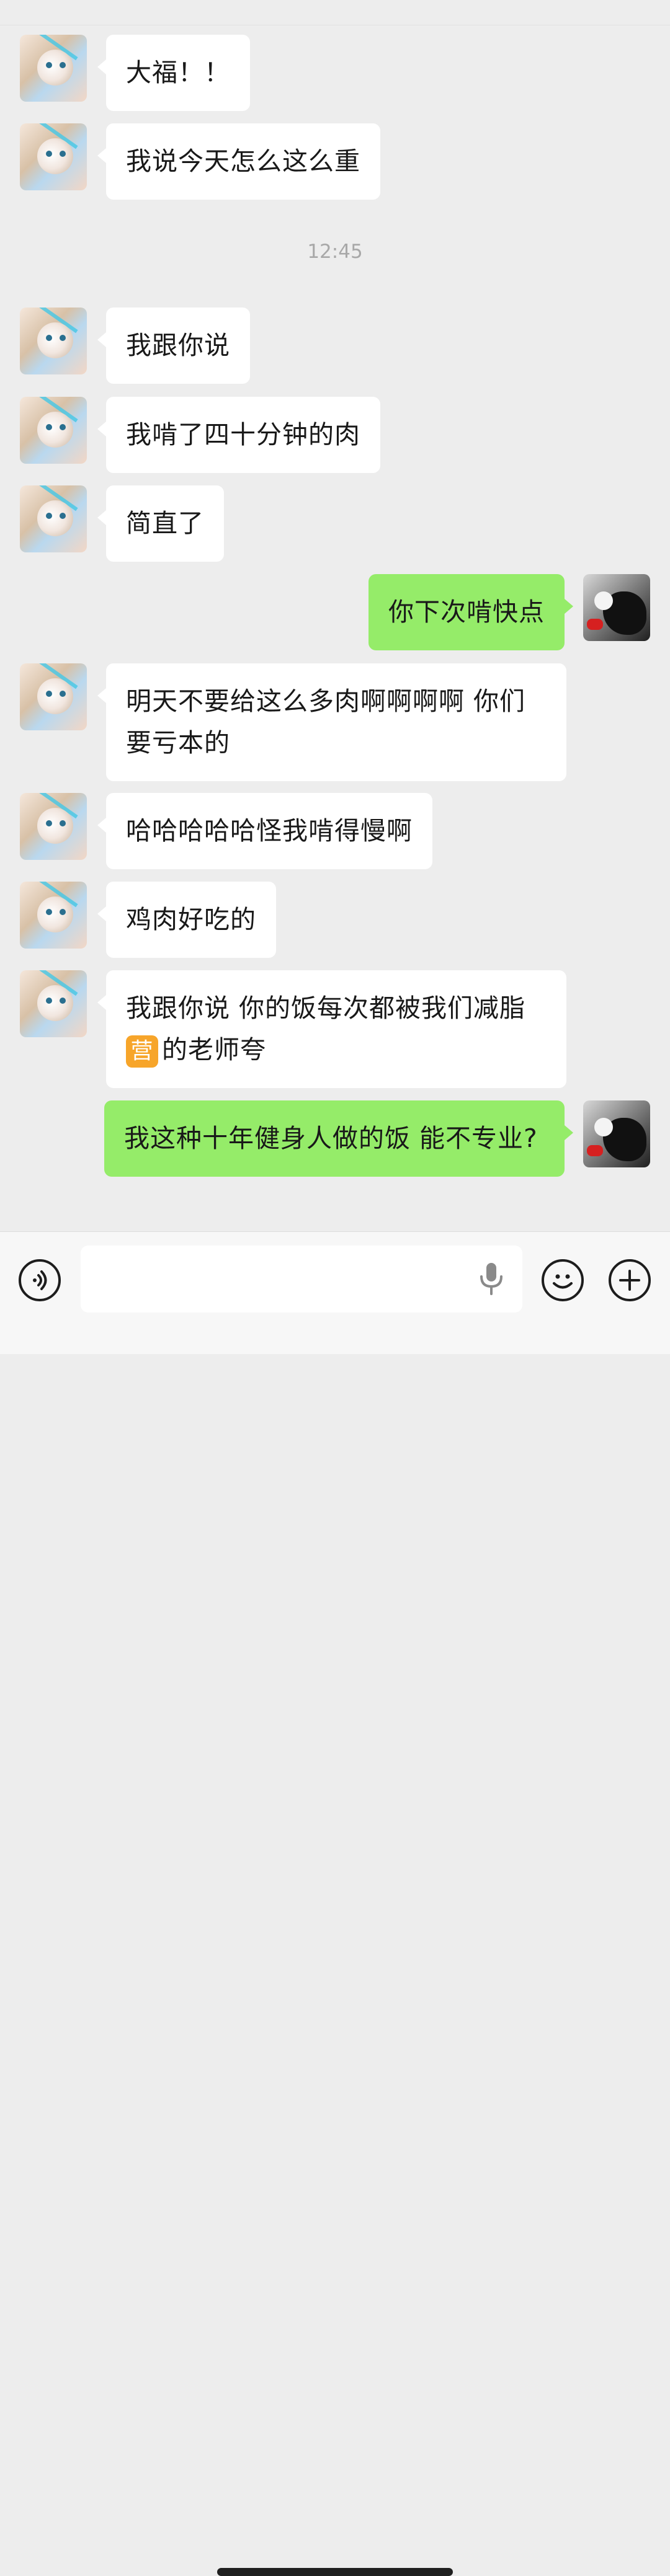 This screenshot has height=2576, width=670. I want to click on message-bubble: 明天不要给这么多肉啊啊啊啊 你们要亏本的, so click(331, 722).